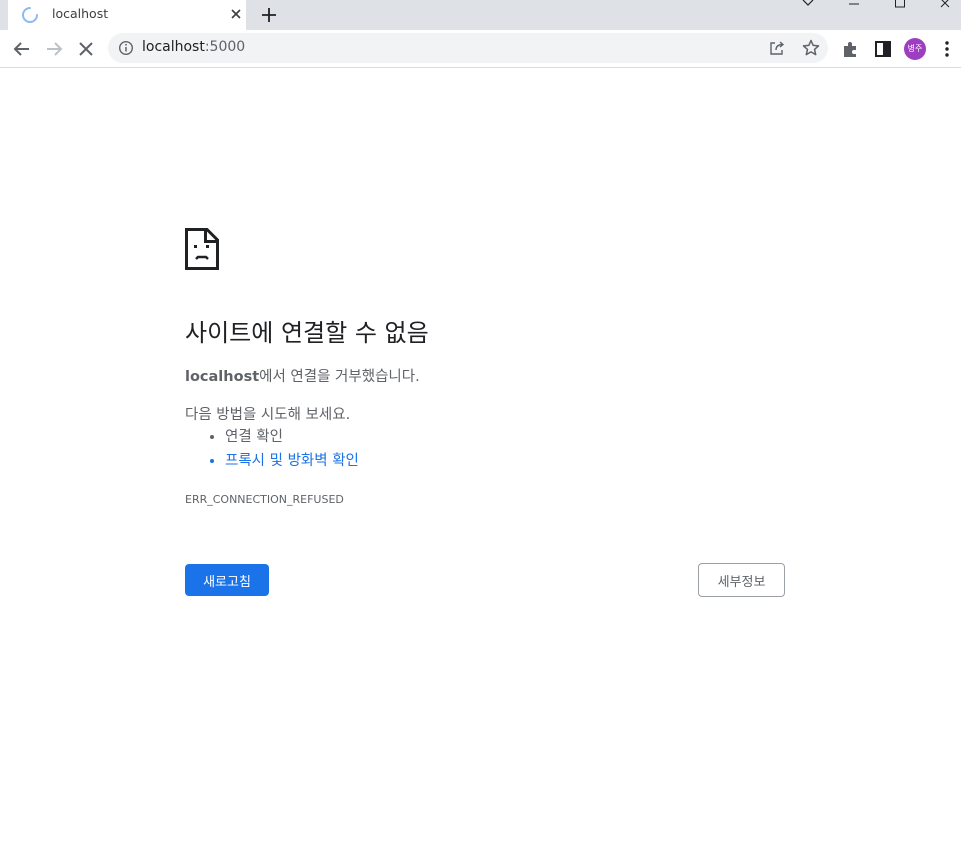 The width and height of the screenshot is (961, 856). Describe the element at coordinates (808, 15) in the screenshot. I see `tab-search-icon` at that location.